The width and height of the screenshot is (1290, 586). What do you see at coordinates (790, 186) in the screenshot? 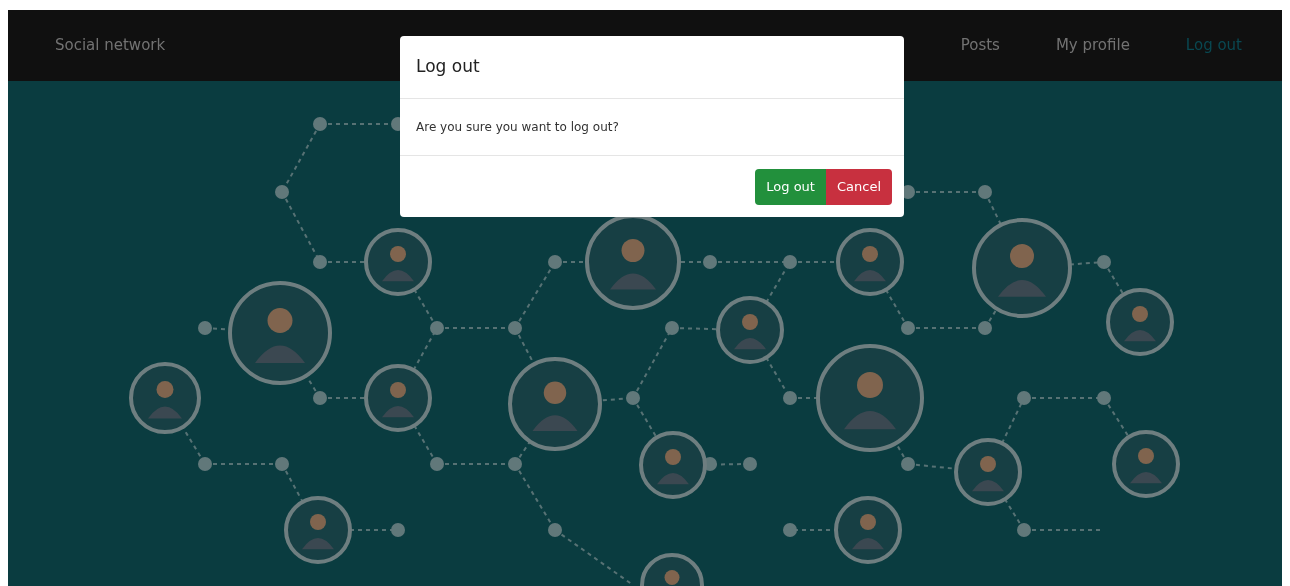
I see `logout-button: Log out` at bounding box center [790, 186].